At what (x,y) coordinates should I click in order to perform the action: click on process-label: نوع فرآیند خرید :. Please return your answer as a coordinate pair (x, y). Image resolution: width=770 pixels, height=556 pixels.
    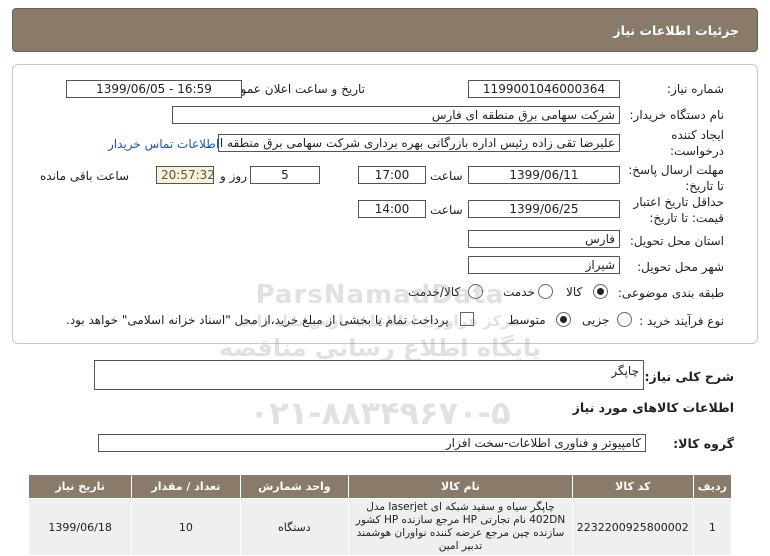
    Looking at the image, I should click on (681, 321).